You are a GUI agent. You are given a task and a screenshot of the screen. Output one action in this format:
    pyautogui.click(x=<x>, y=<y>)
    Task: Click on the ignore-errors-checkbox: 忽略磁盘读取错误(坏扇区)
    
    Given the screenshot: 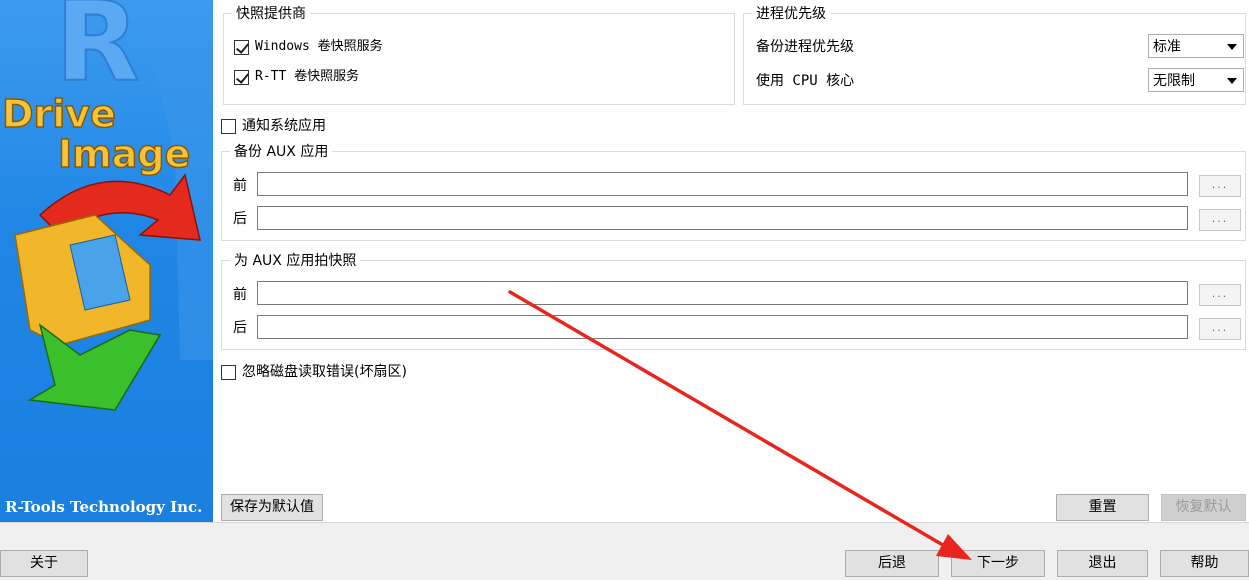 What is the action you would take?
    pyautogui.click(x=314, y=372)
    